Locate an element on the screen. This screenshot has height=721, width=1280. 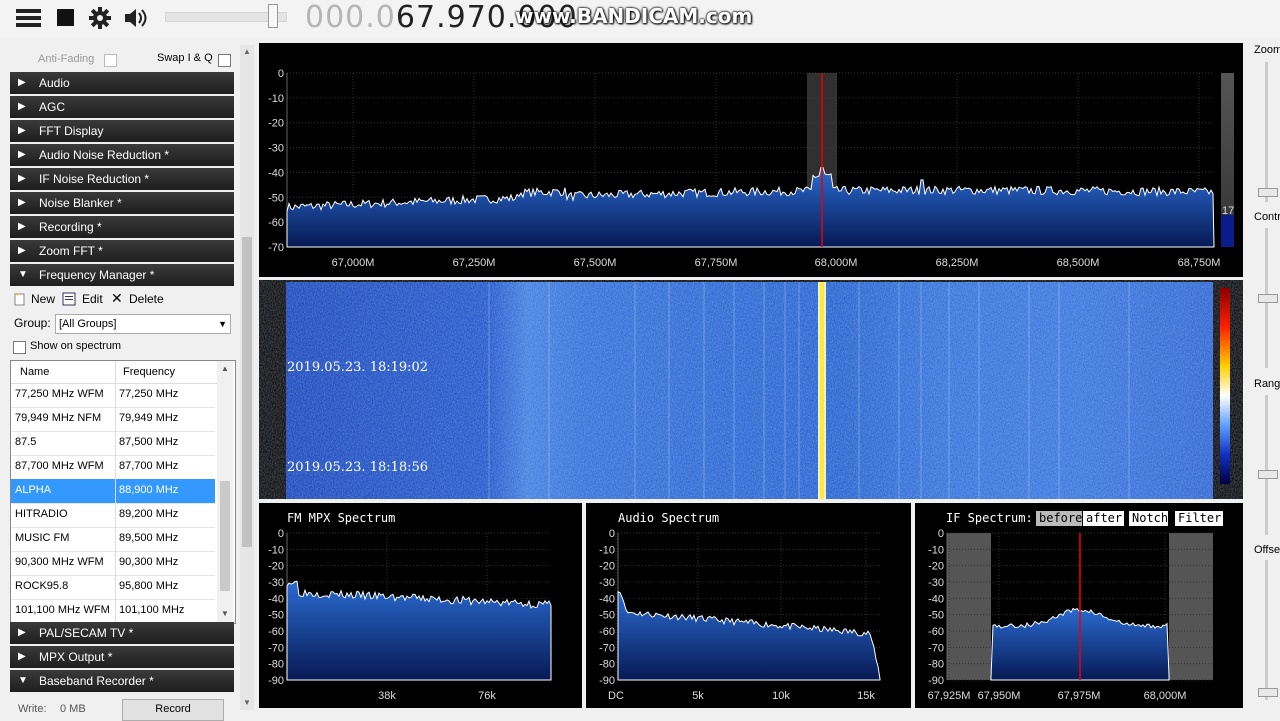
table-row: 90,300 MHz WFM 90,300 MHz is located at coordinates (113, 563).